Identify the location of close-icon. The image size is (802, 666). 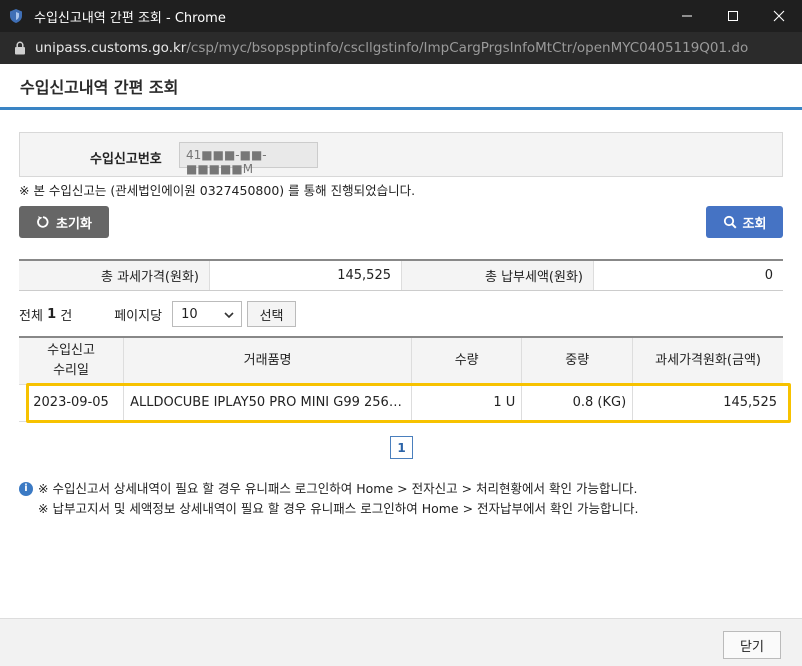
(779, 16).